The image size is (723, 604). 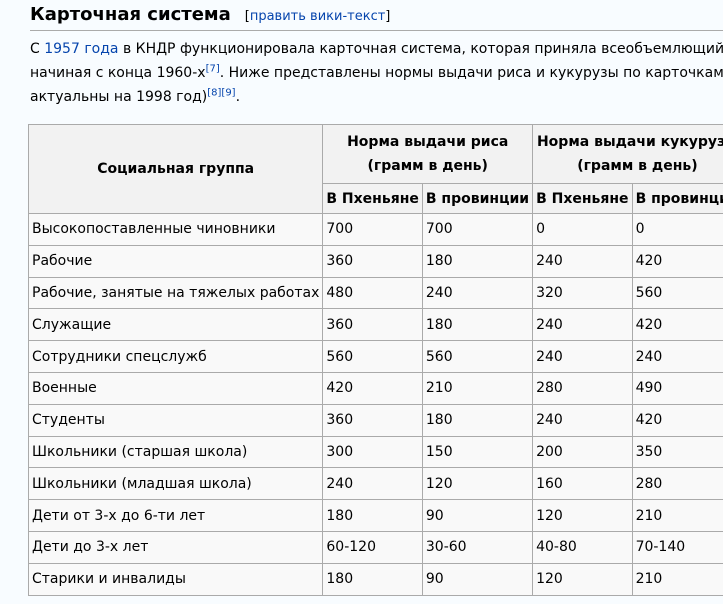 I want to click on table-row: Служащие 360 180 240 420, so click(x=375, y=325).